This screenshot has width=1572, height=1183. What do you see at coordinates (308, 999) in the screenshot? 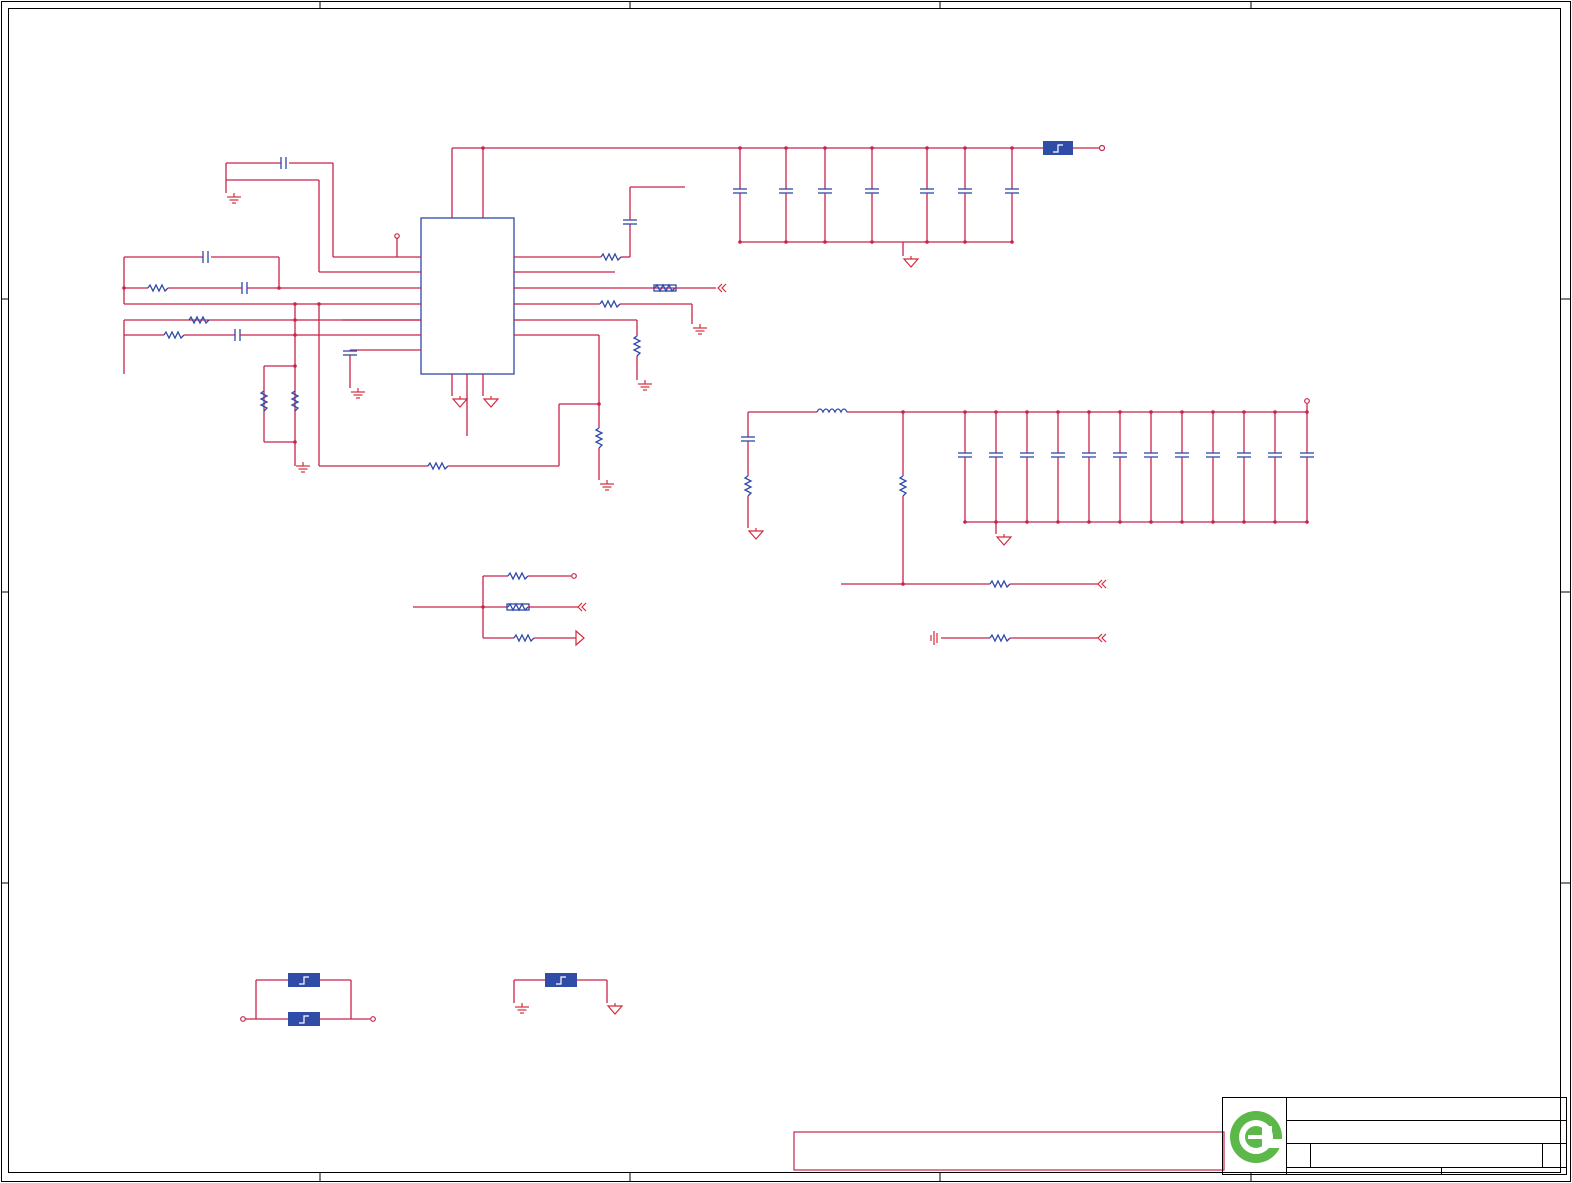
I see `parallel-fuses` at bounding box center [308, 999].